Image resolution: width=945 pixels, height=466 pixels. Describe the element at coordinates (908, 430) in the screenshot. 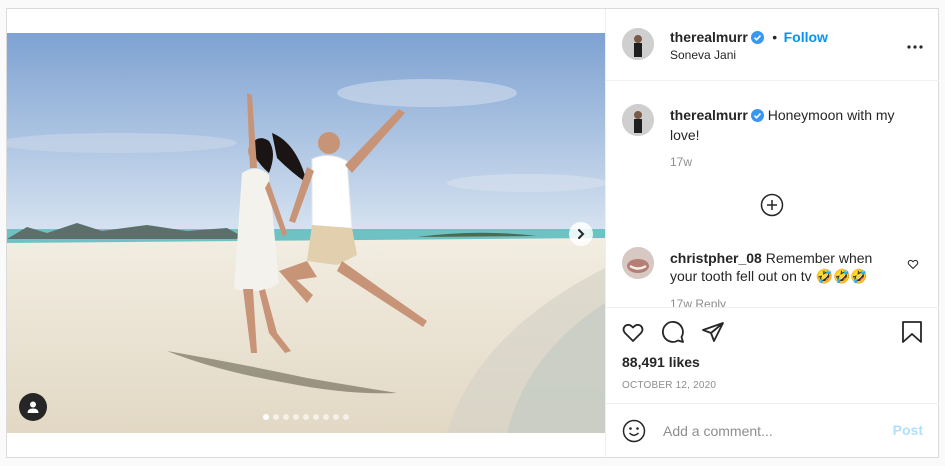

I see `post-comment-button: Post` at that location.